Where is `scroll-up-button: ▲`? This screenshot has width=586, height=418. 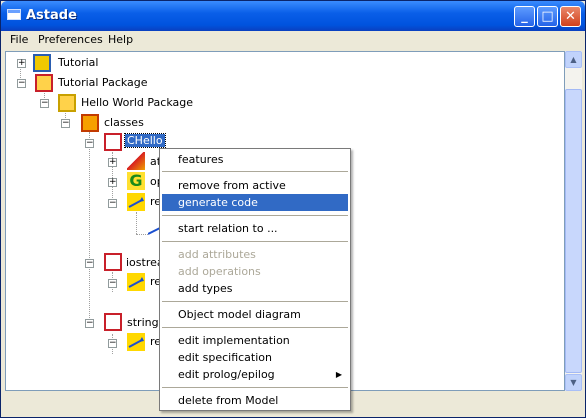
scroll-up-button: ▲ is located at coordinates (573, 59).